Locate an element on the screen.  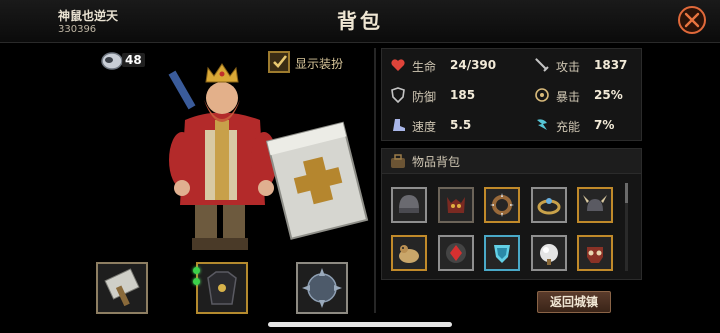
crystal-shard-icon is located at coordinates (502, 254).